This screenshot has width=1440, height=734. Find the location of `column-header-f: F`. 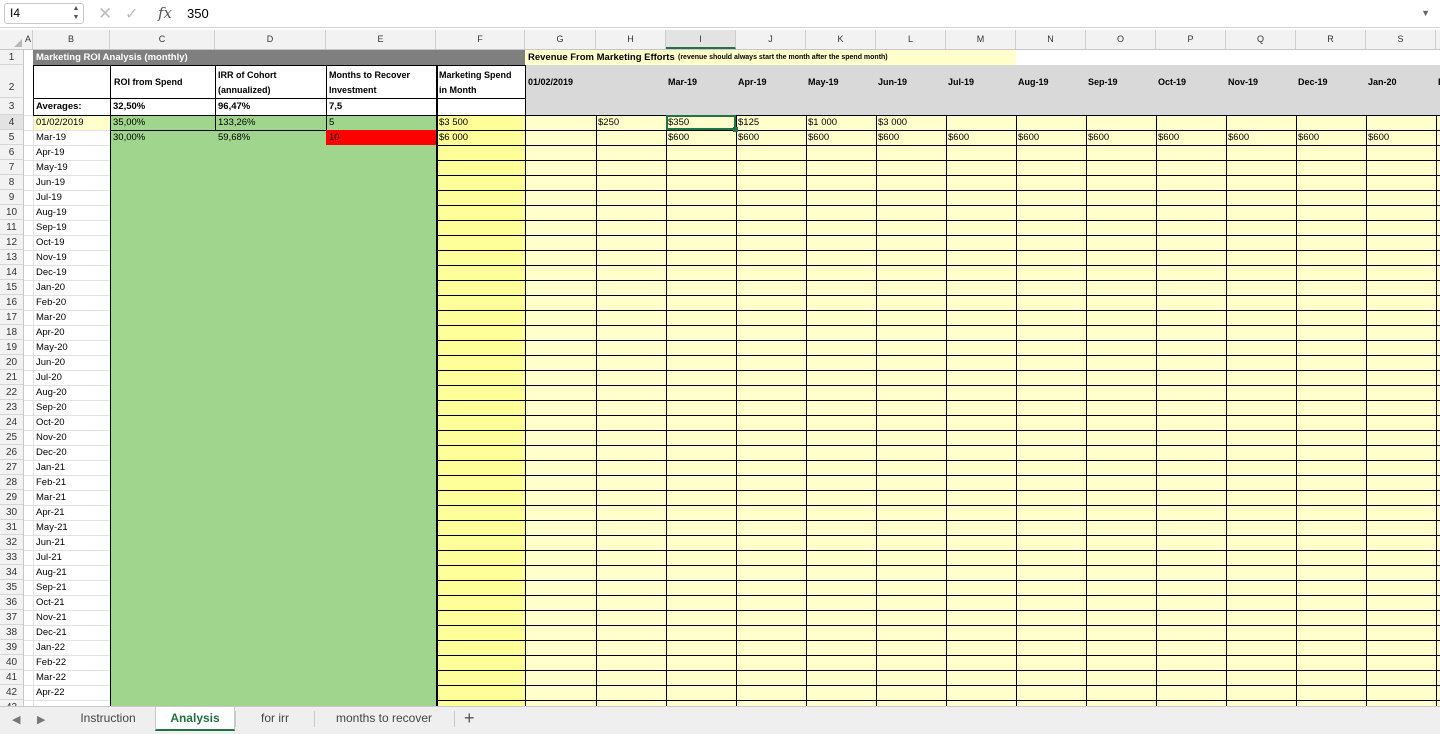

column-header-f: F is located at coordinates (480, 39).